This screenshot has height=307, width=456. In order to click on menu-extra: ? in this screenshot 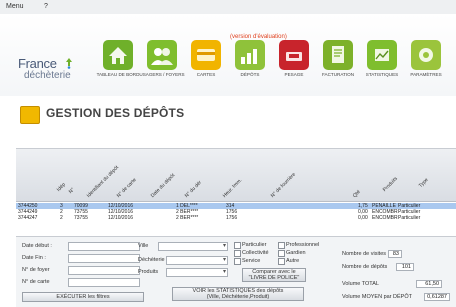, I will do `click(46, 6)`.